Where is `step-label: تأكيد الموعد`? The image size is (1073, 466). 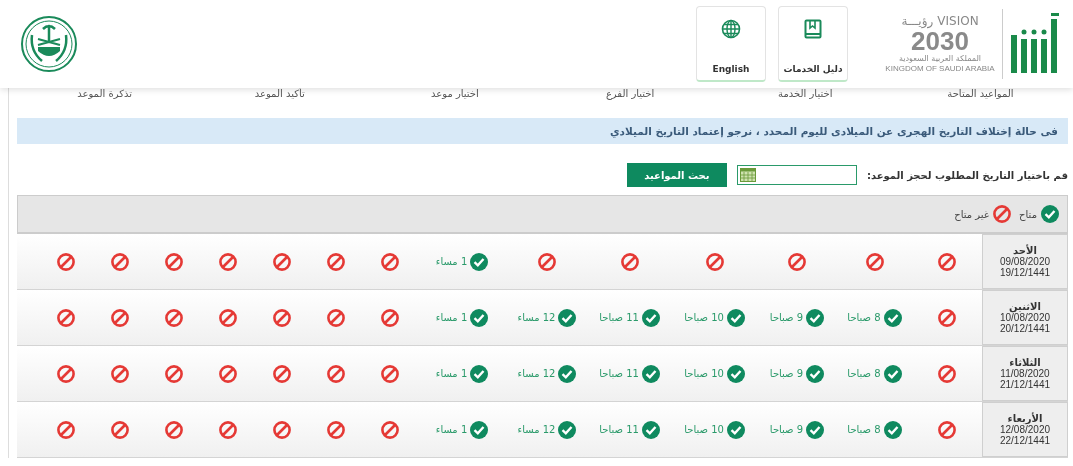 step-label: تأكيد الموعد is located at coordinates (279, 93).